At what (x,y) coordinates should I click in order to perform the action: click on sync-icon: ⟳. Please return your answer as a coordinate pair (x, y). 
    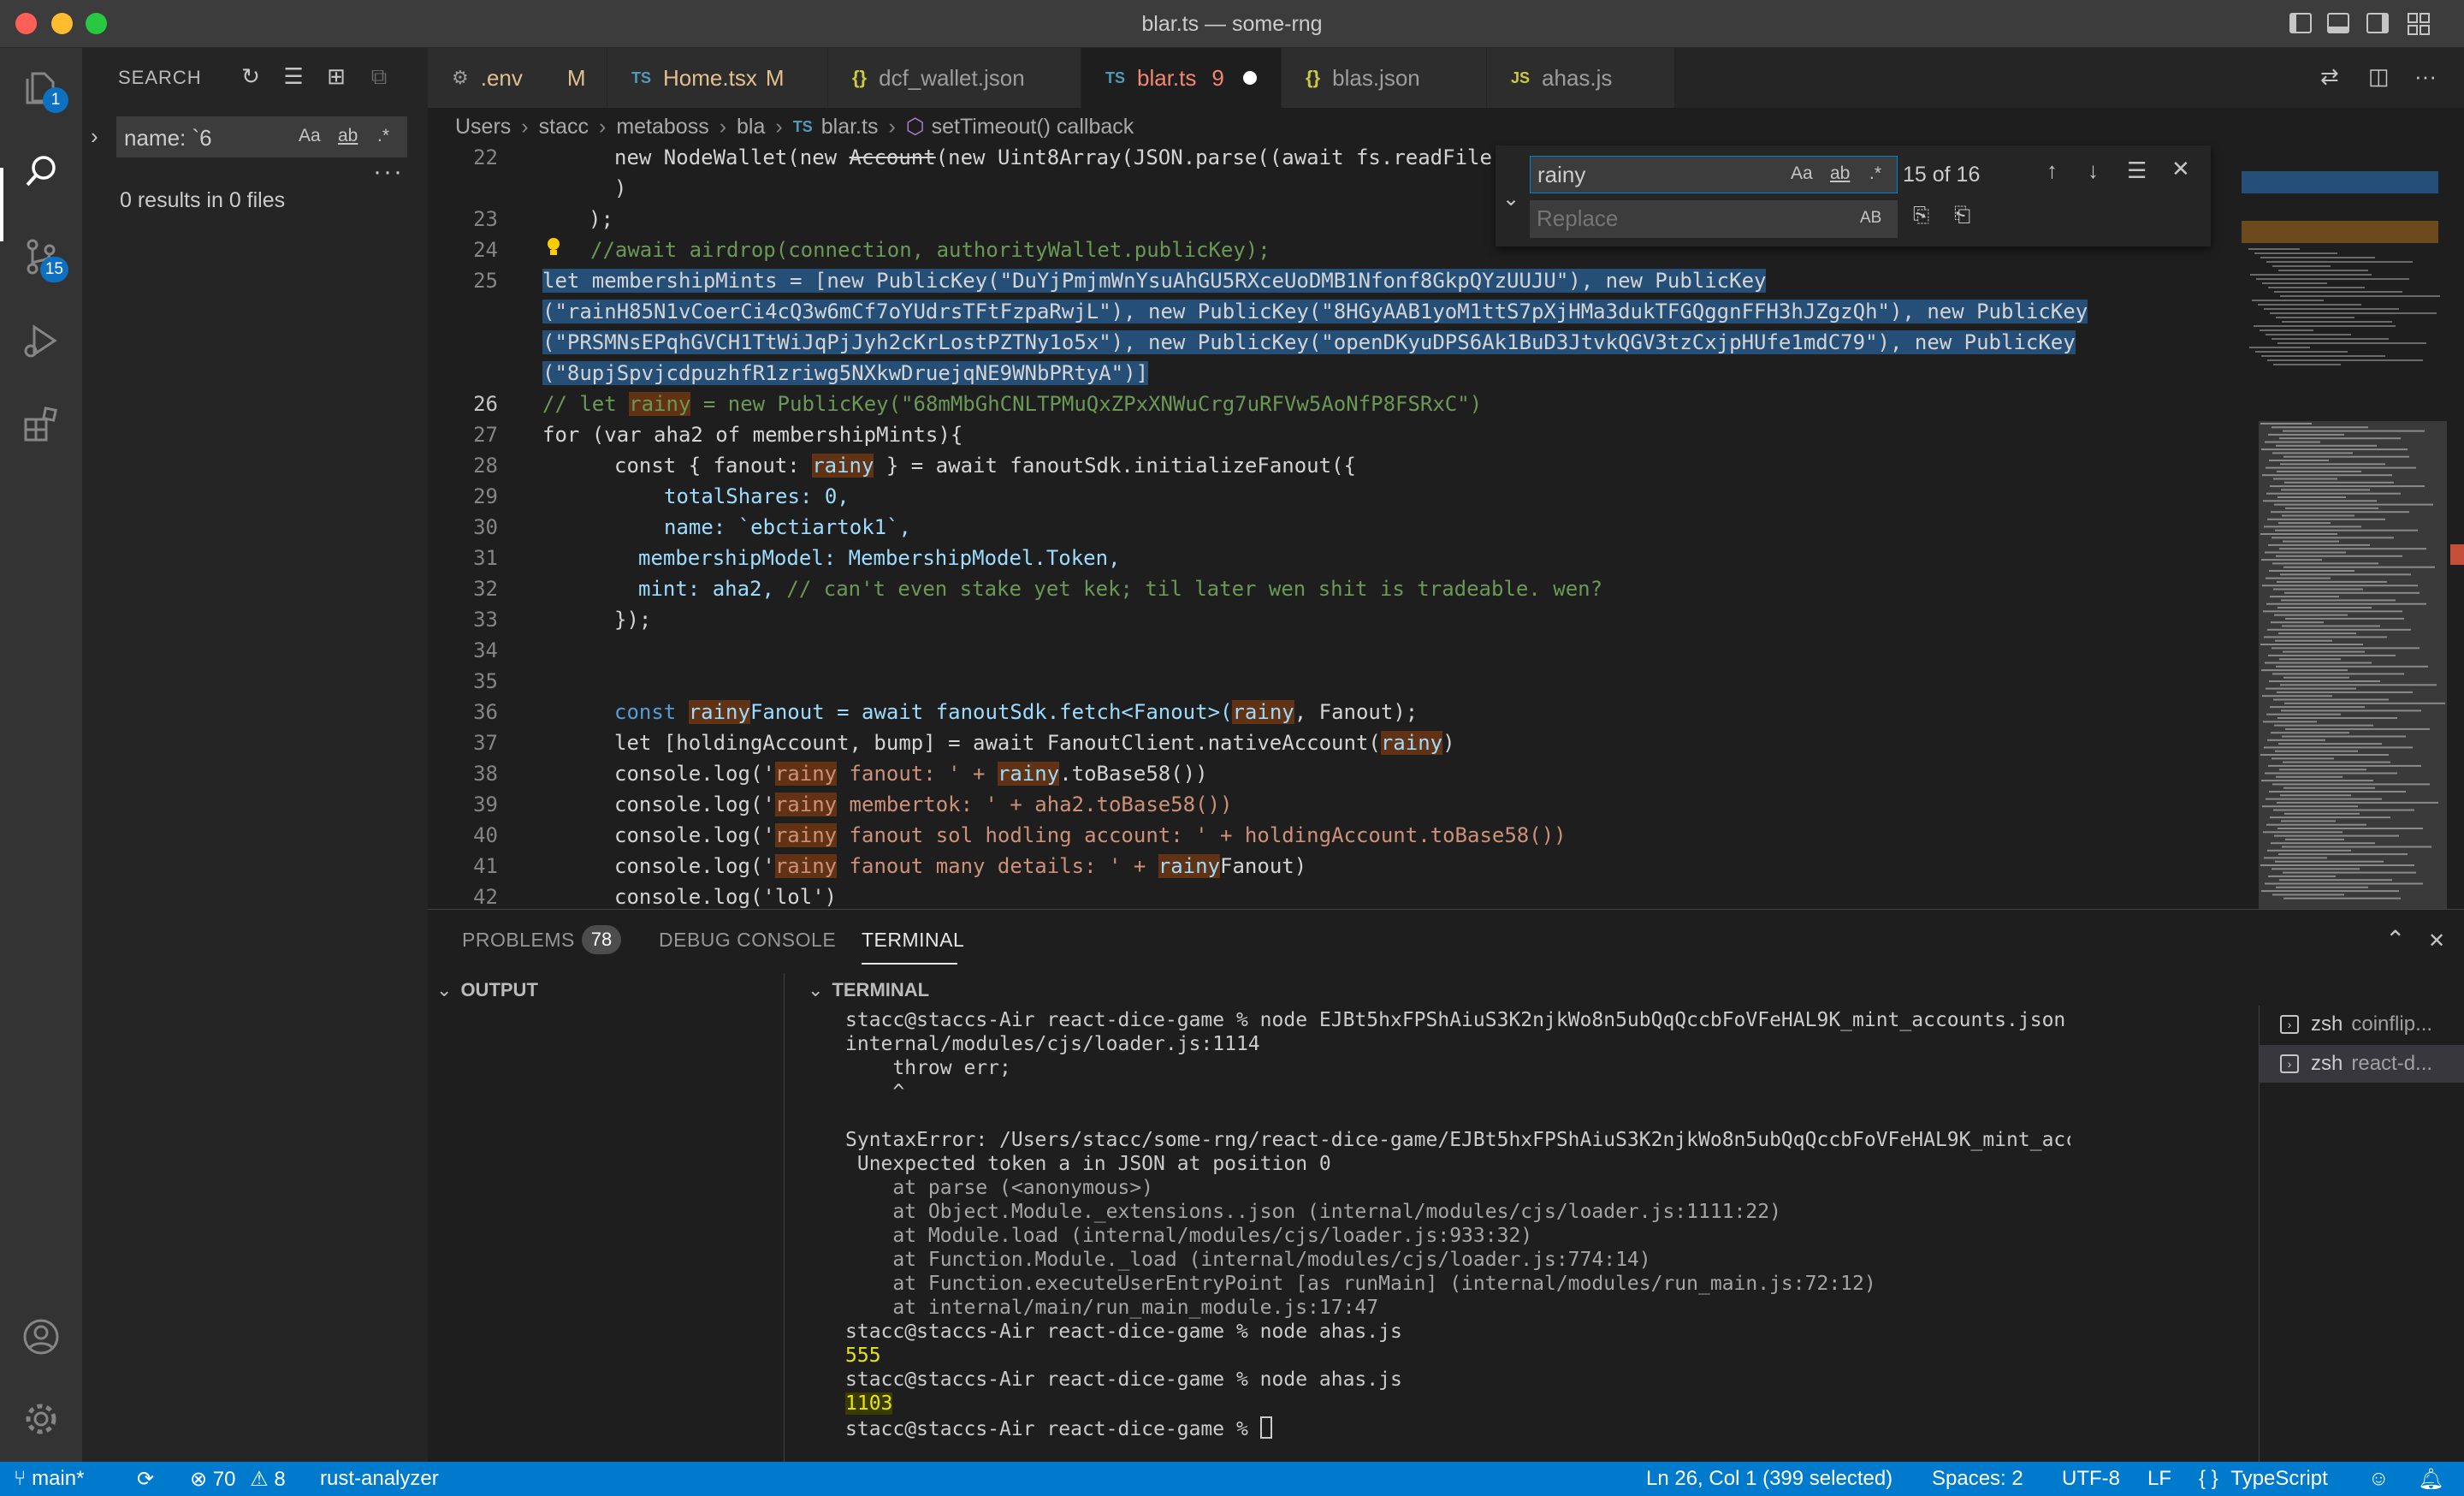
    Looking at the image, I should click on (145, 1479).